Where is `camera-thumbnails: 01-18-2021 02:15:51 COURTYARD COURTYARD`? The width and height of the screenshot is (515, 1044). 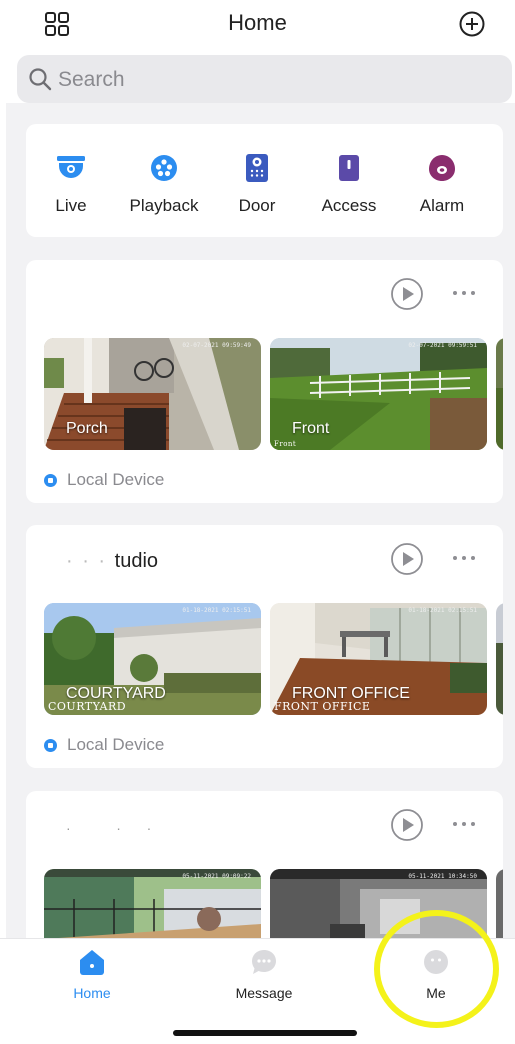
camera-thumbnails: 01-18-2021 02:15:51 COURTYARD COURTYARD is located at coordinates (273, 659).